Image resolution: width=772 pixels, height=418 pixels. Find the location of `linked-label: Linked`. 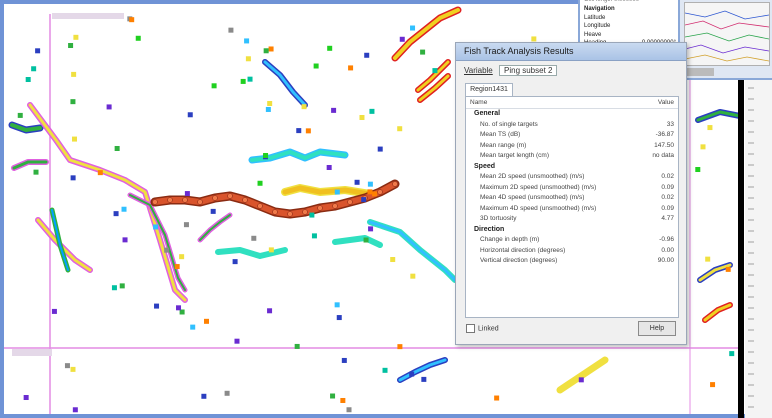

linked-label: Linked is located at coordinates (488, 329).